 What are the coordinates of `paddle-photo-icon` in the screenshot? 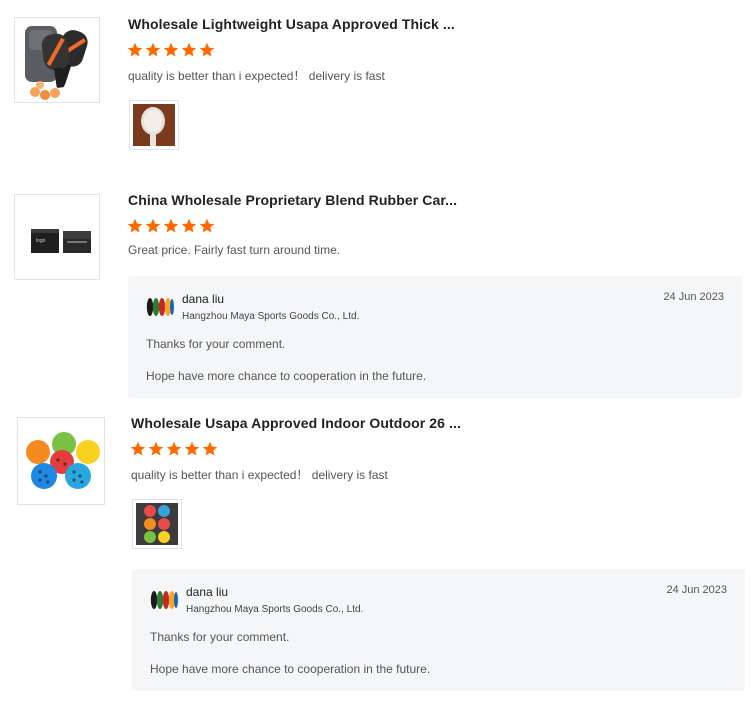 It's located at (154, 125).